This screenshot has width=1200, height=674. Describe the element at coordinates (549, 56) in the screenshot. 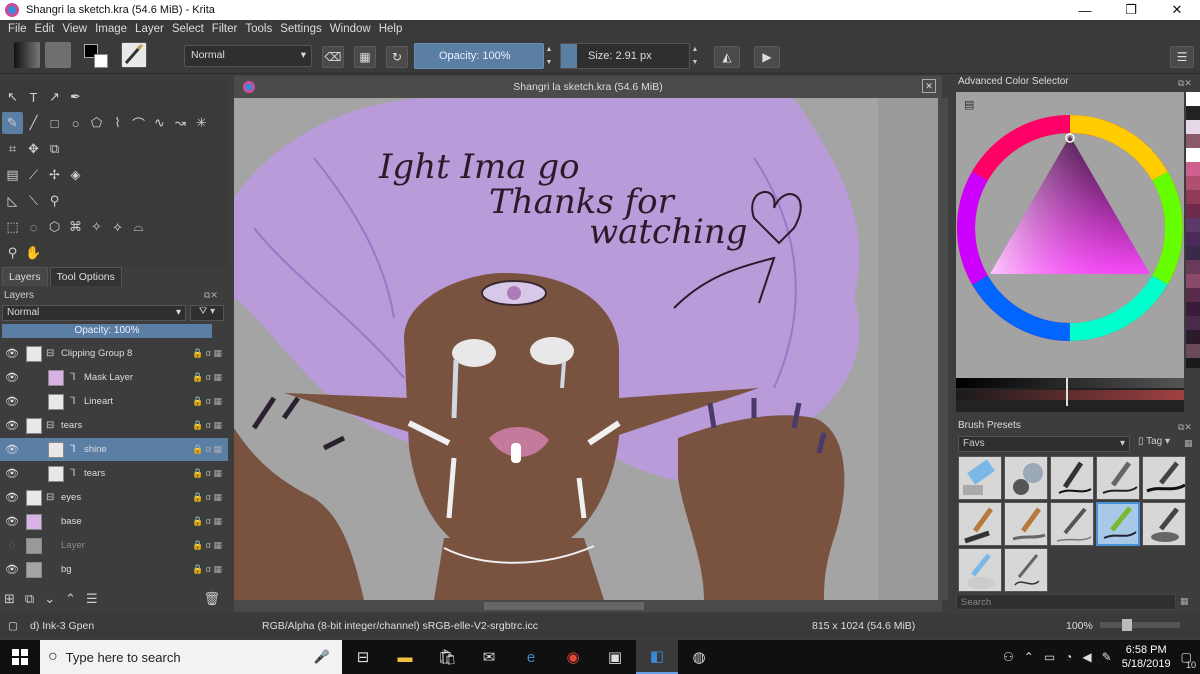

I see `opacity-spinner: ▲ ▼` at that location.